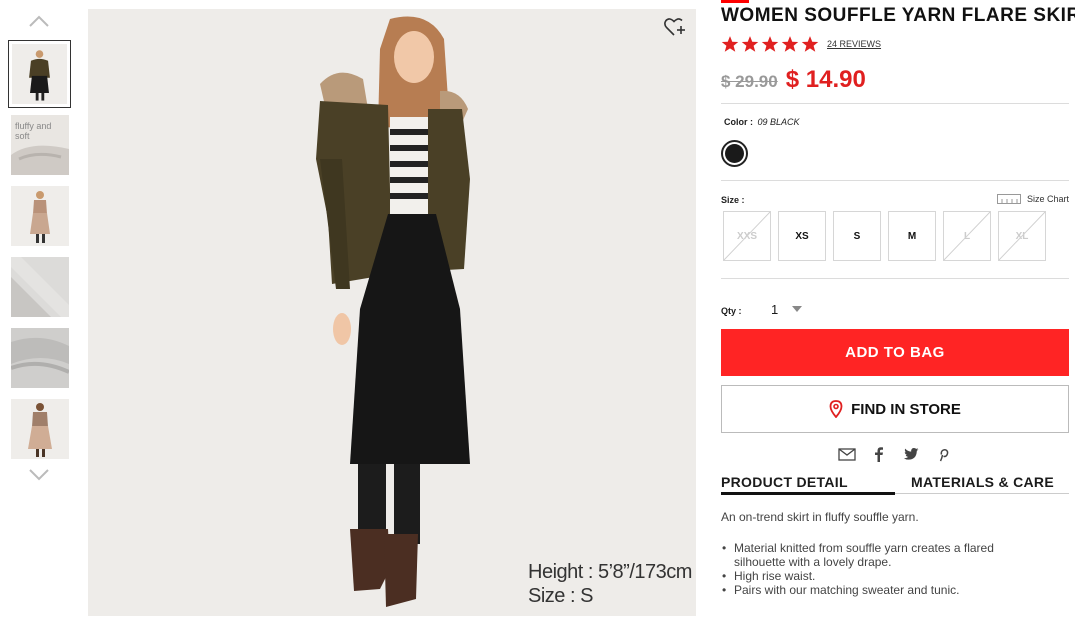 This screenshot has width=1075, height=623. I want to click on price-row: $ 29.90 $ 14.90, so click(793, 80).